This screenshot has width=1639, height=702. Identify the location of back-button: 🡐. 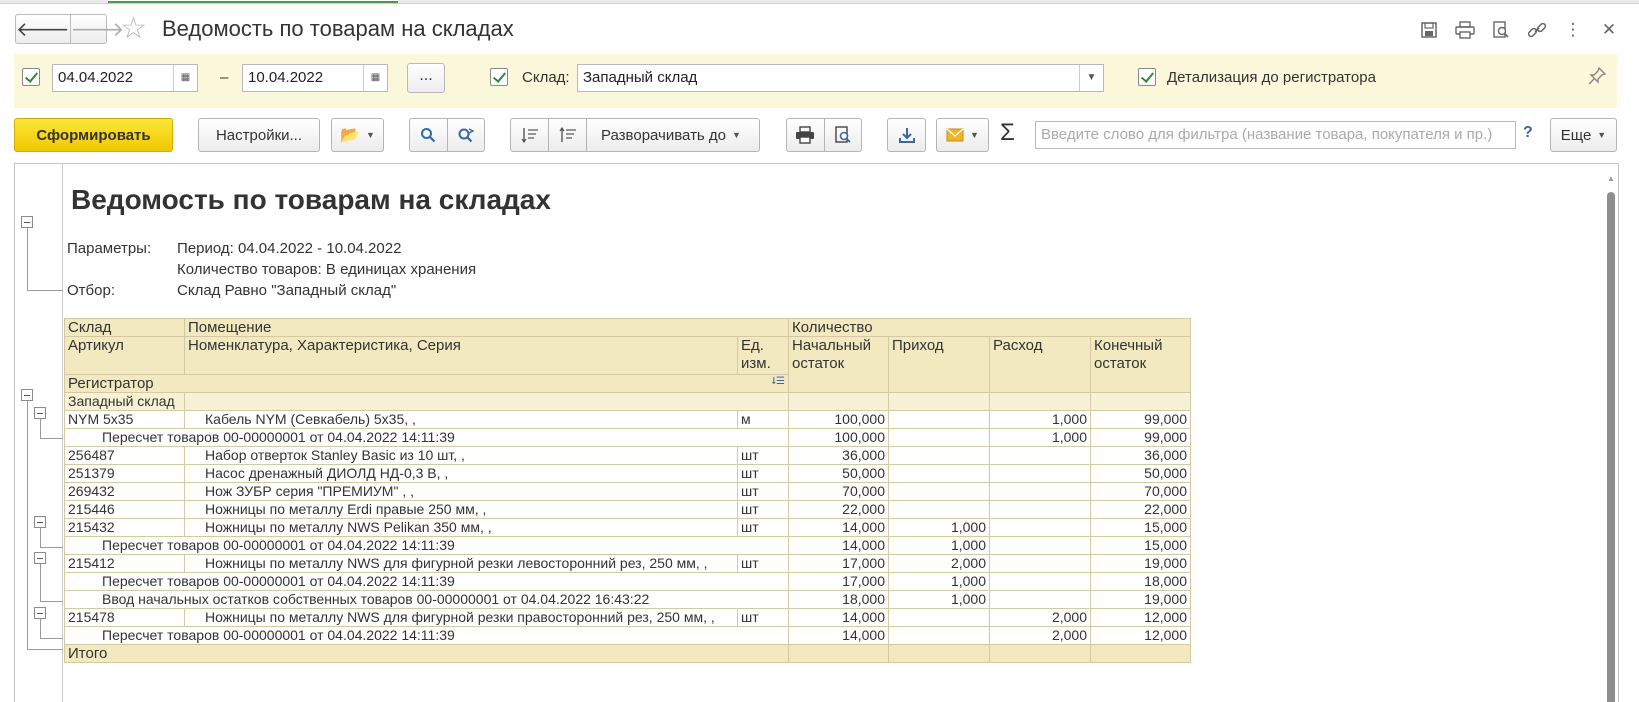
(43, 29).